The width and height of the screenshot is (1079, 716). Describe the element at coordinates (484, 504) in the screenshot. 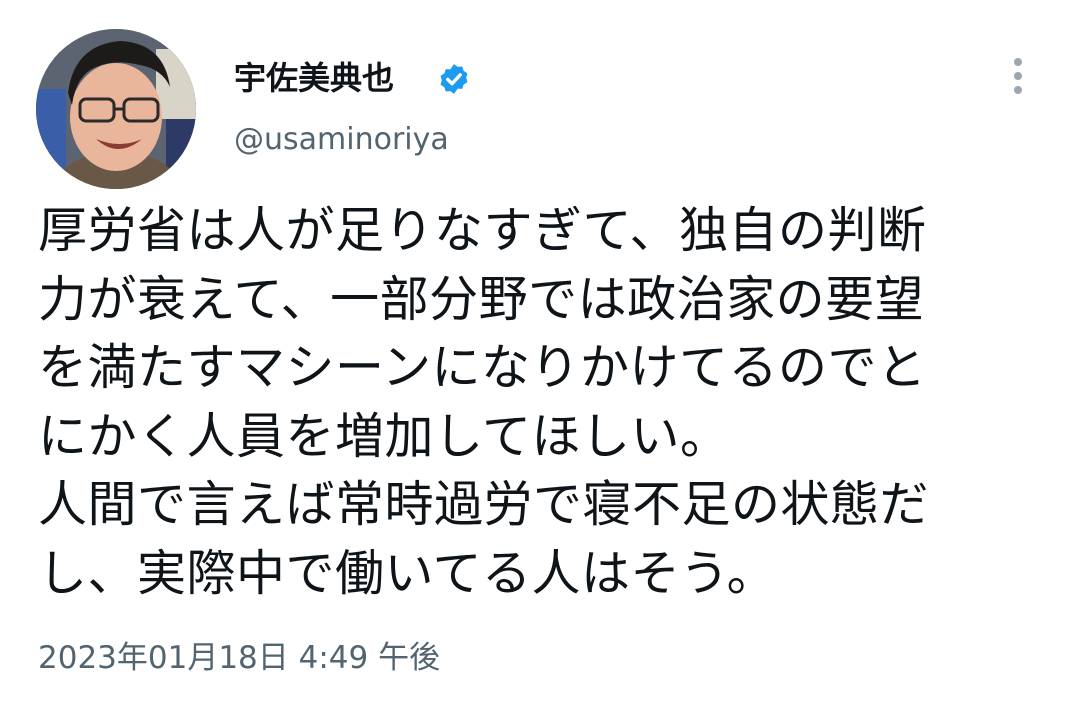

I see `tweet-text-line: 人間で言えば常時過労で寝不足の状態だ` at that location.